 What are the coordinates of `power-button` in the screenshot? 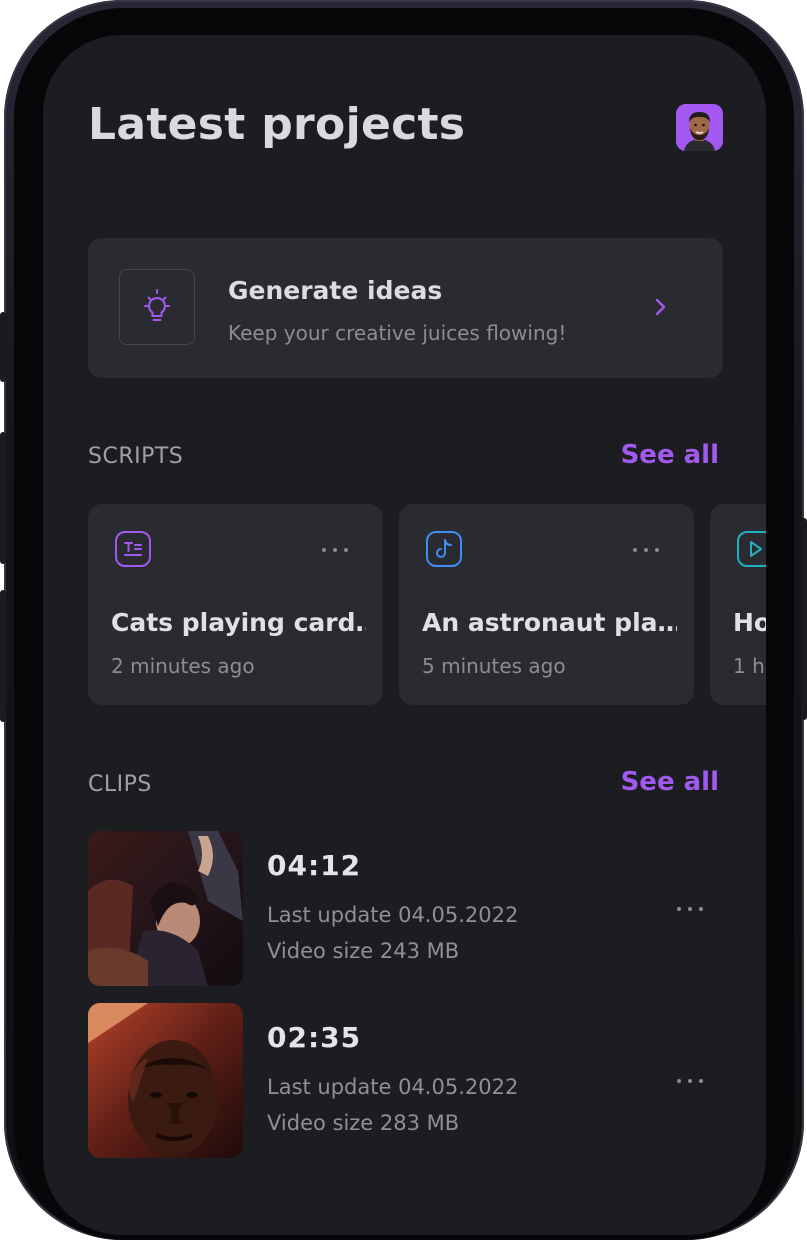 It's located at (804, 619).